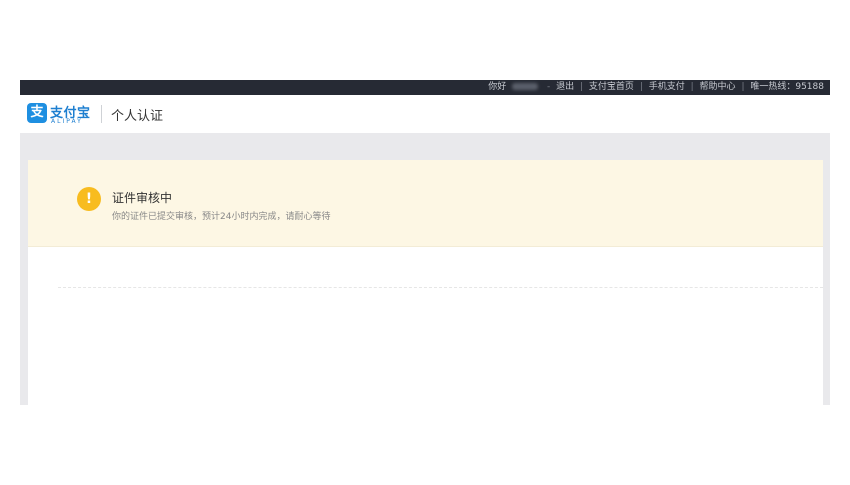  I want to click on alipay-home-link: 支付宝首页, so click(611, 87).